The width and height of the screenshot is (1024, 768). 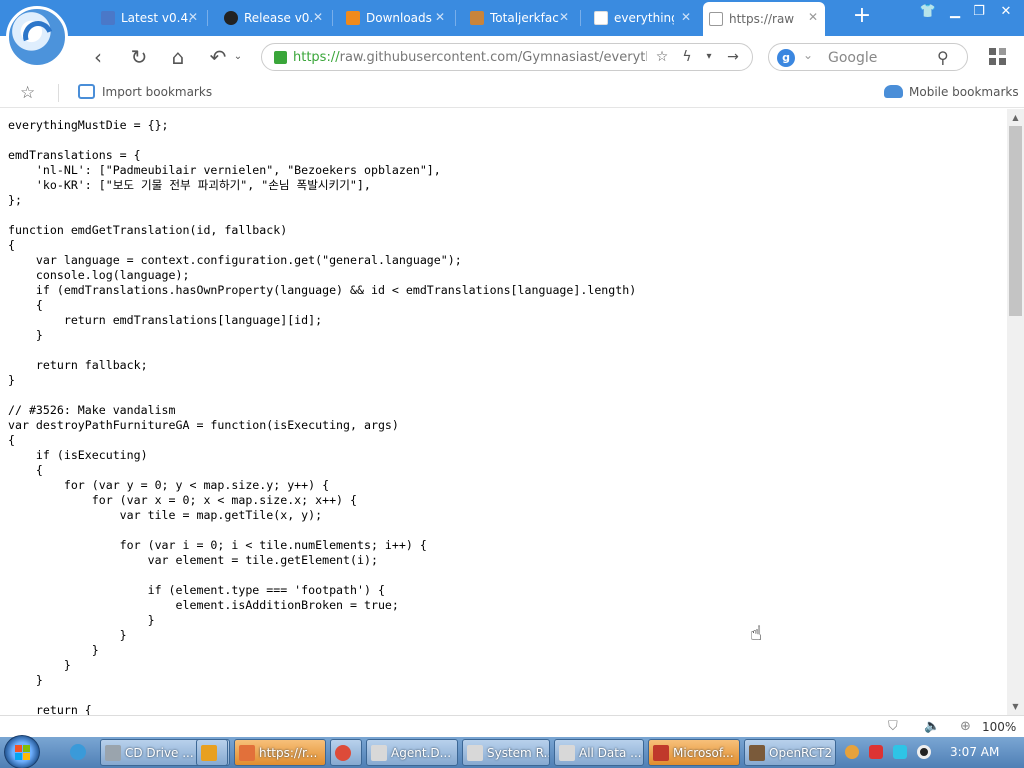 What do you see at coordinates (876, 752) in the screenshot?
I see `flag-tray-icon` at bounding box center [876, 752].